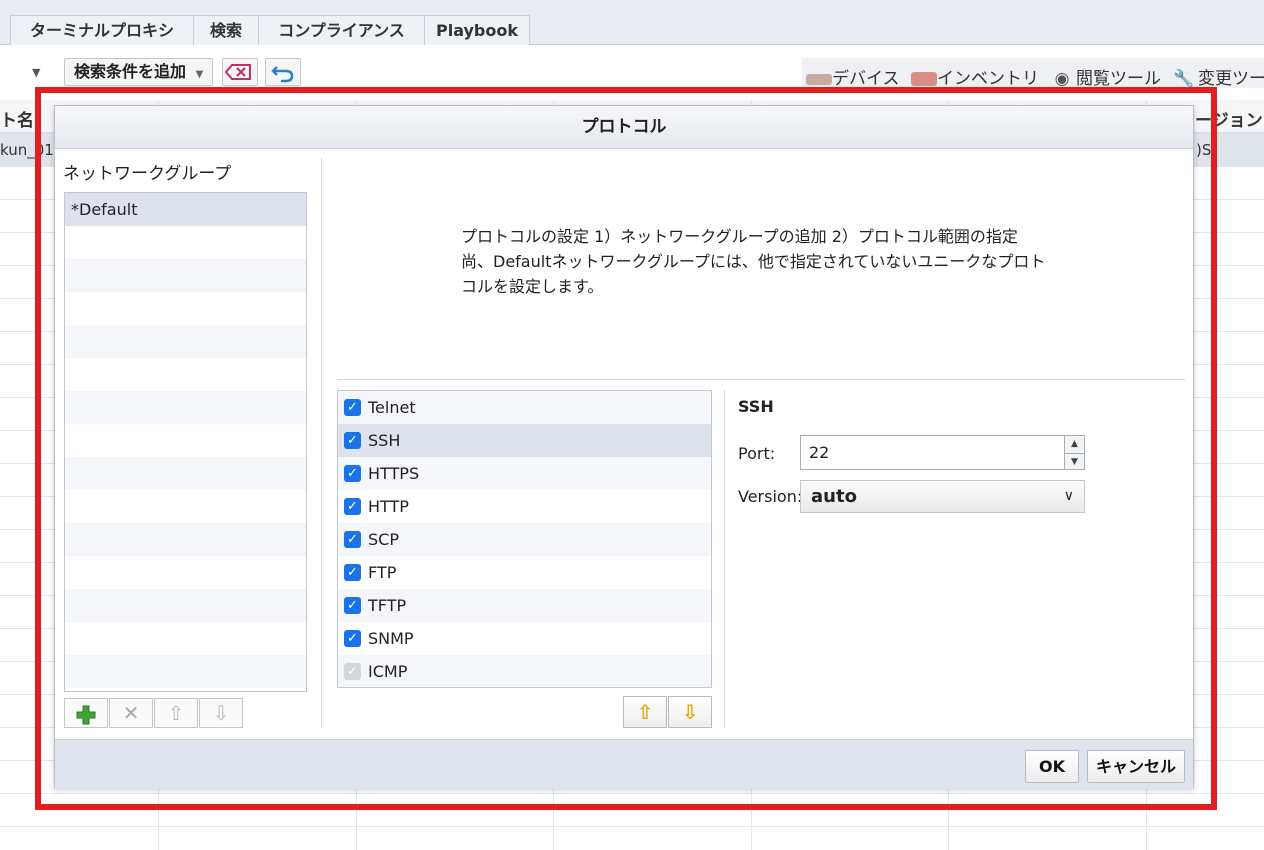 This screenshot has height=850, width=1264. Describe the element at coordinates (524, 605) in the screenshot. I see `protocol-item-tftp: ✓ TFTP` at that location.